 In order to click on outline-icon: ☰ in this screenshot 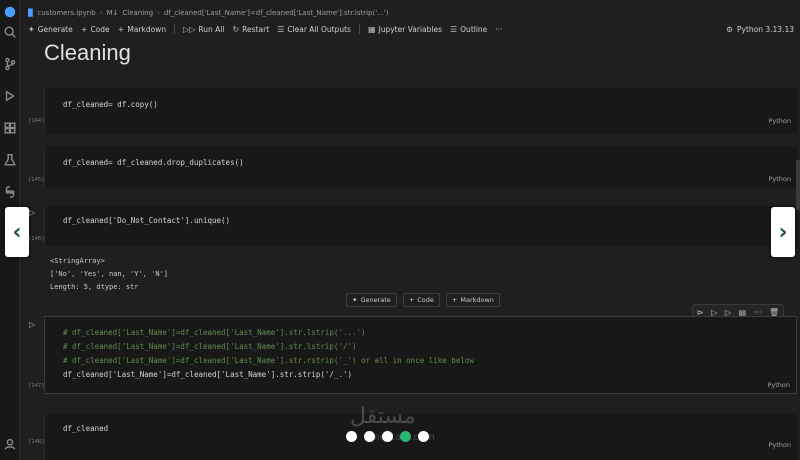, I will do `click(453, 29)`.